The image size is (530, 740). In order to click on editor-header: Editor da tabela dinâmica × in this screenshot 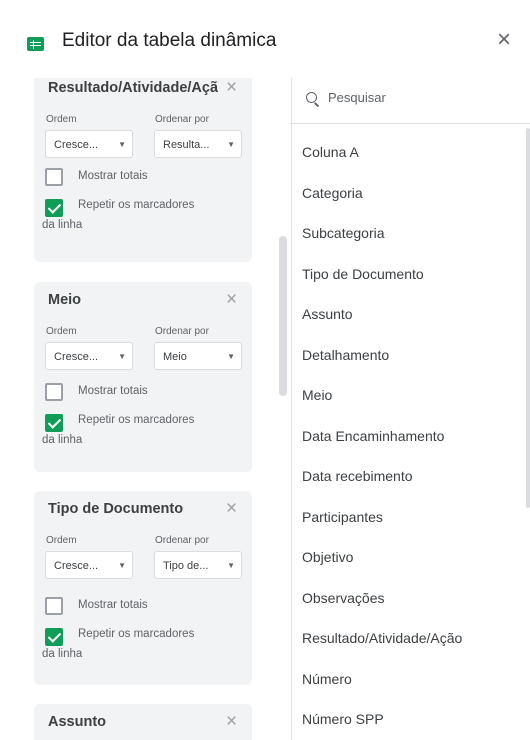, I will do `click(265, 39)`.